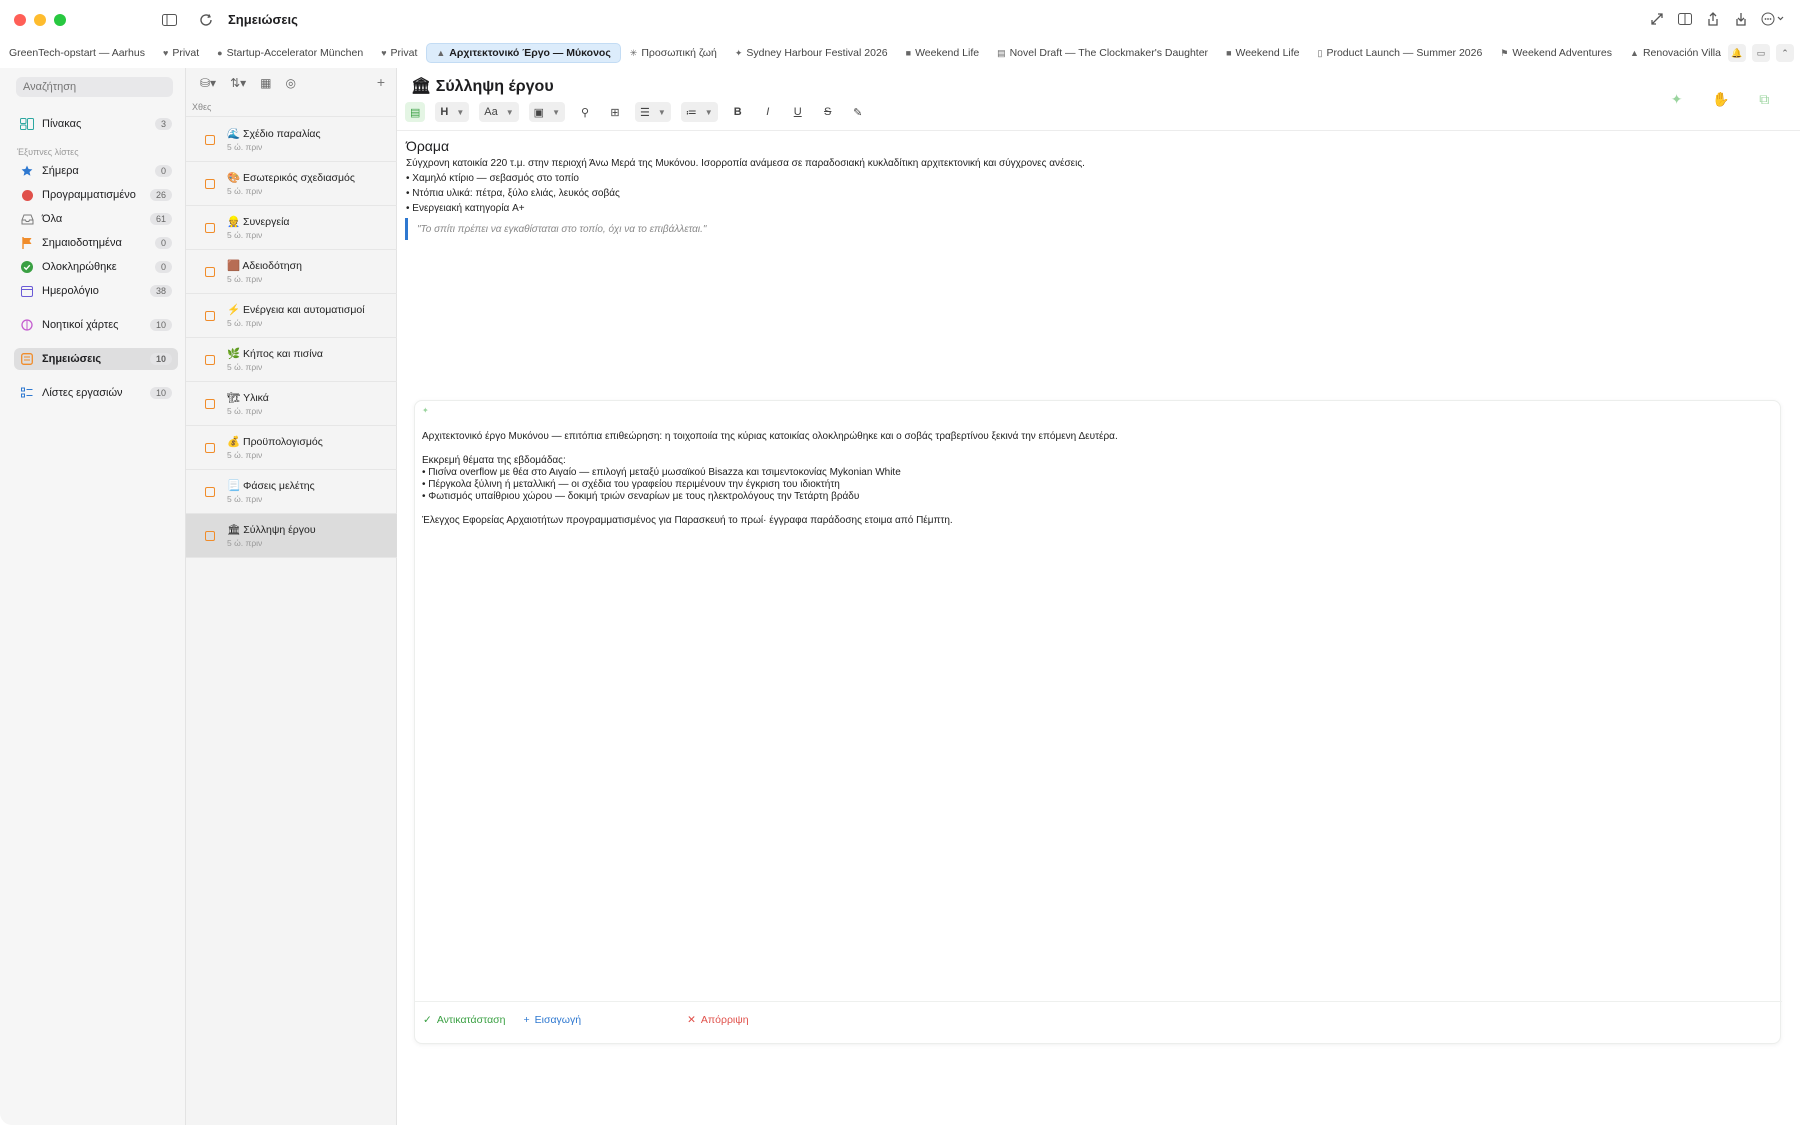  Describe the element at coordinates (615, 112) in the screenshot. I see `table-icon: ⊞` at that location.